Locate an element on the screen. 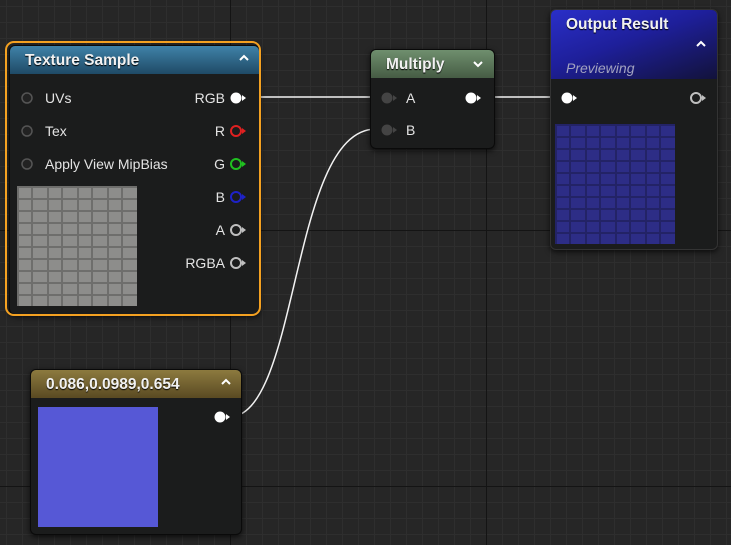 The height and width of the screenshot is (545, 731). output-output-pin is located at coordinates (698, 98).